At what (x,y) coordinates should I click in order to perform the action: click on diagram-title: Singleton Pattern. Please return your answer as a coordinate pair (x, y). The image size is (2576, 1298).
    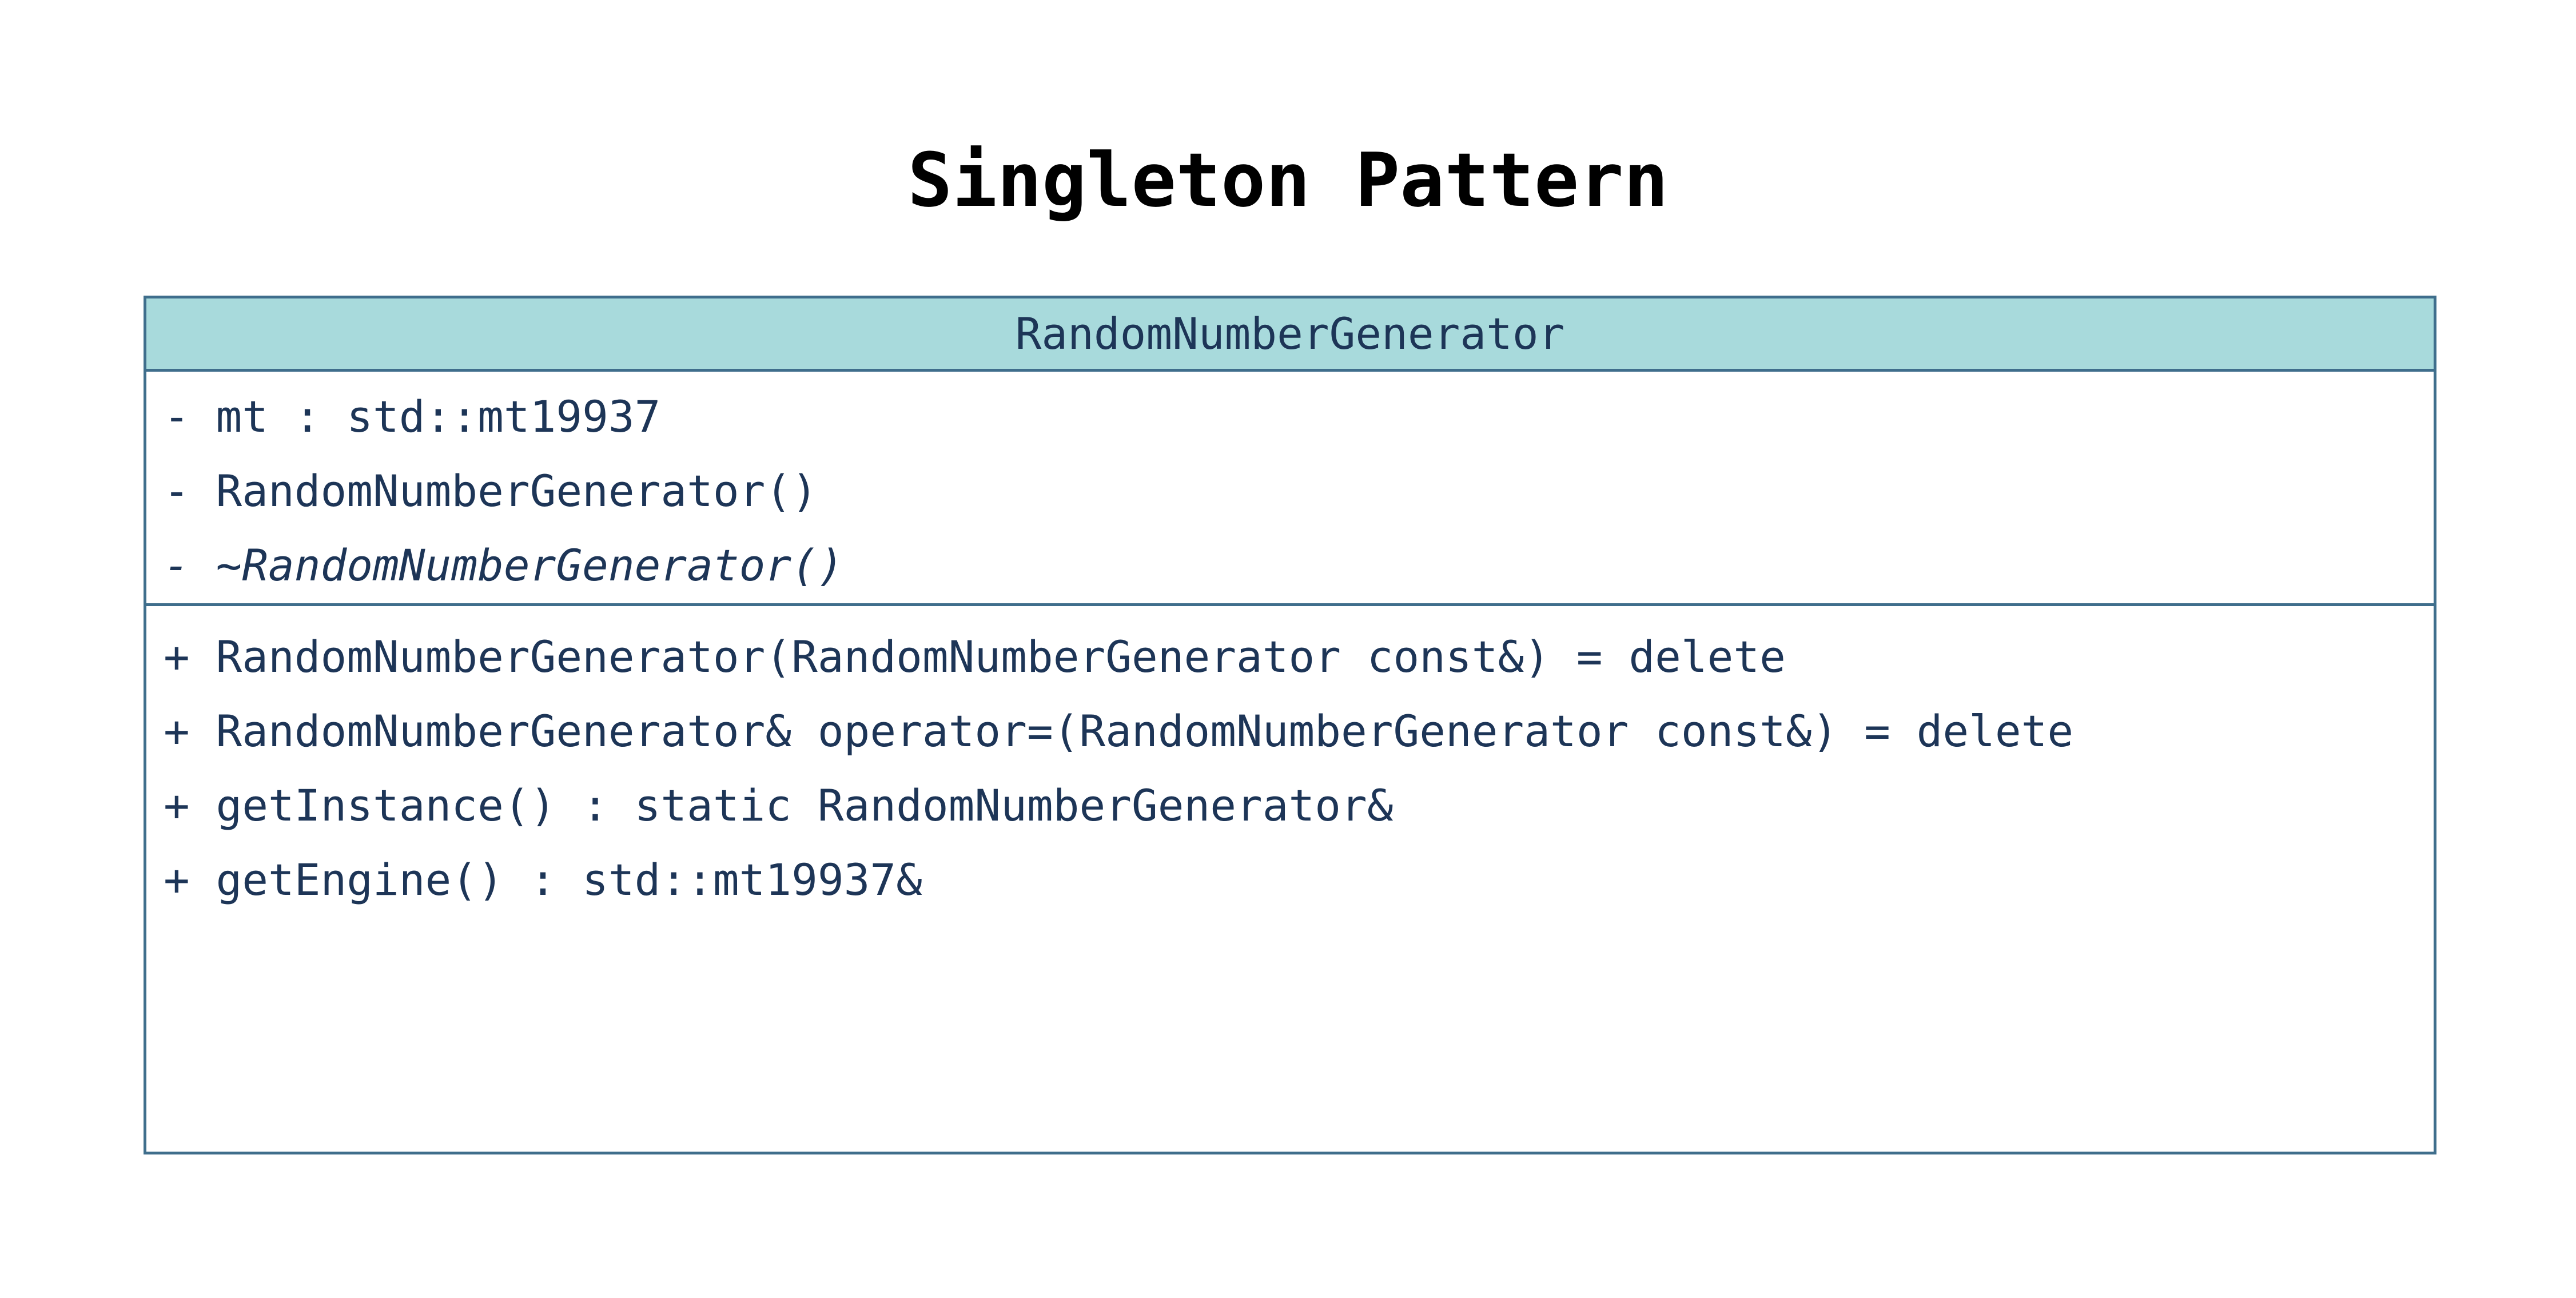
    Looking at the image, I should click on (1288, 180).